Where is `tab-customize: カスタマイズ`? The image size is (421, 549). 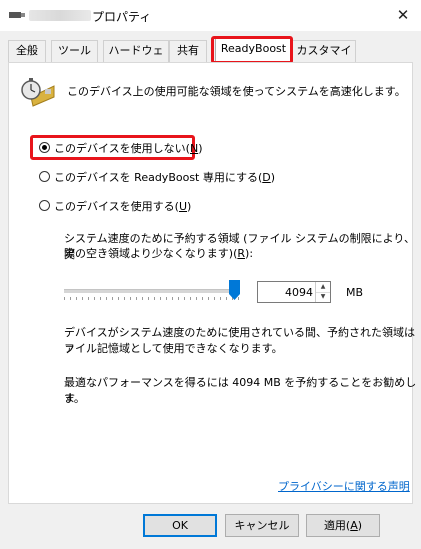
tab-customize: カスタマイズ is located at coordinates (324, 58).